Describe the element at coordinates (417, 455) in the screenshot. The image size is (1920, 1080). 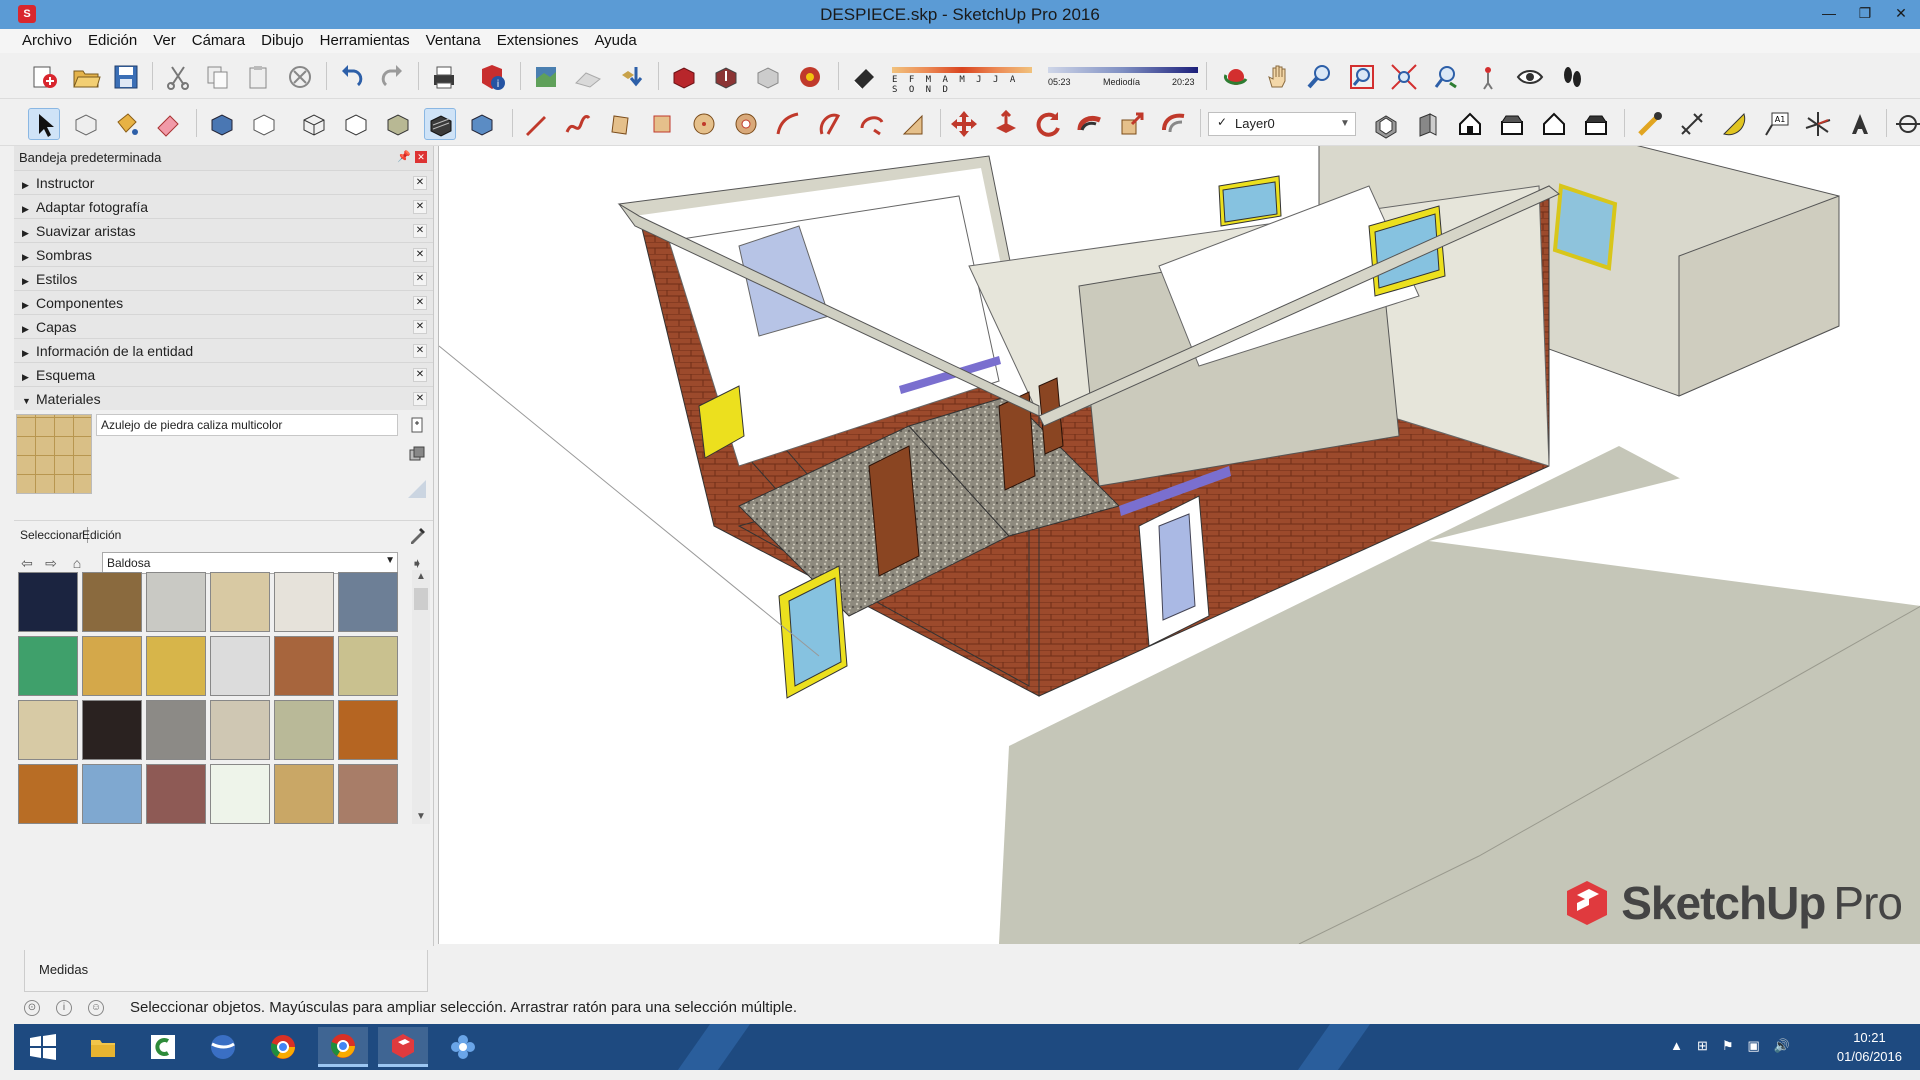
I see `display-secondary-icon` at that location.